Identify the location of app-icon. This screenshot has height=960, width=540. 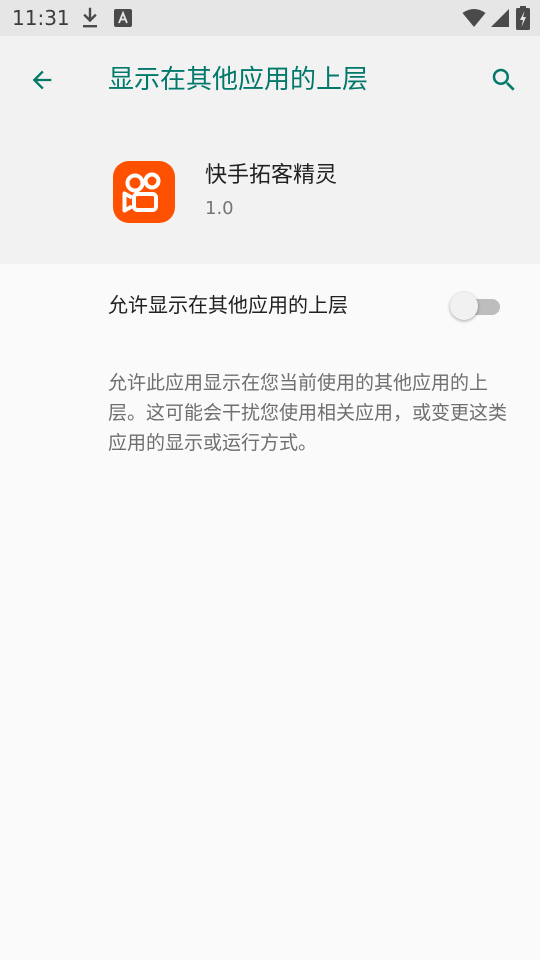
(144, 192).